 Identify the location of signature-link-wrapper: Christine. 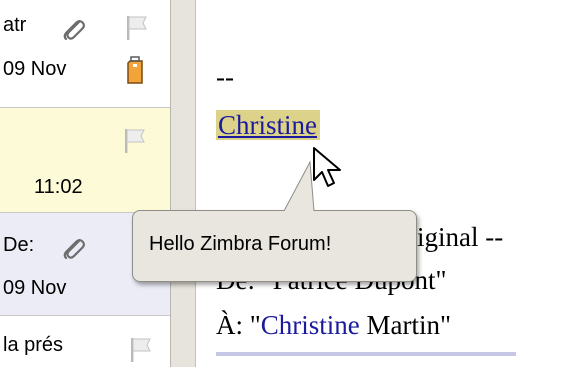
(268, 125).